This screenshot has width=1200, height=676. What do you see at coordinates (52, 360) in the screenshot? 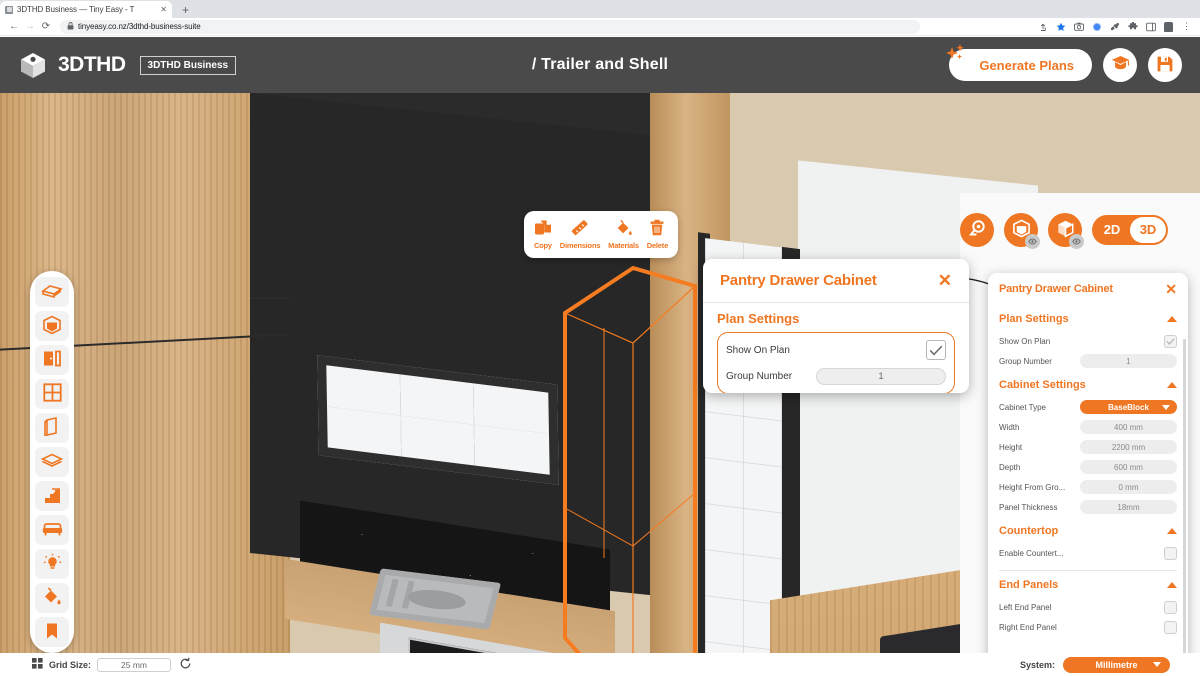
I see `sidebar-item-door` at bounding box center [52, 360].